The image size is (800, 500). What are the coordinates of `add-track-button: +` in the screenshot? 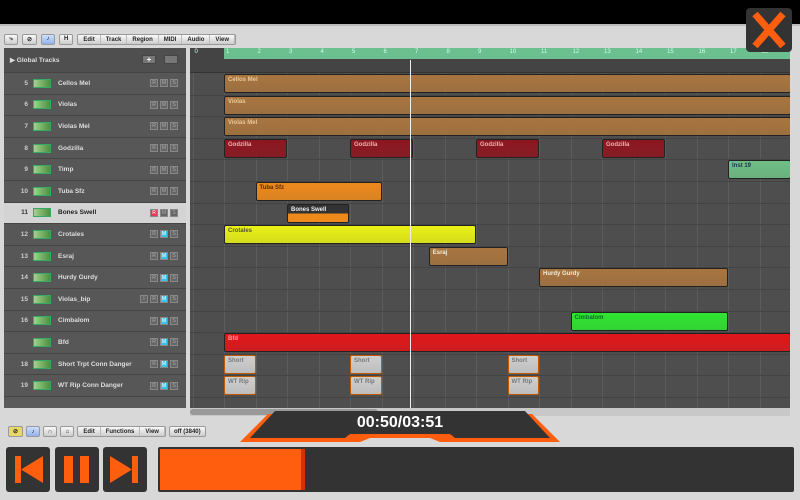 It's located at (149, 59).